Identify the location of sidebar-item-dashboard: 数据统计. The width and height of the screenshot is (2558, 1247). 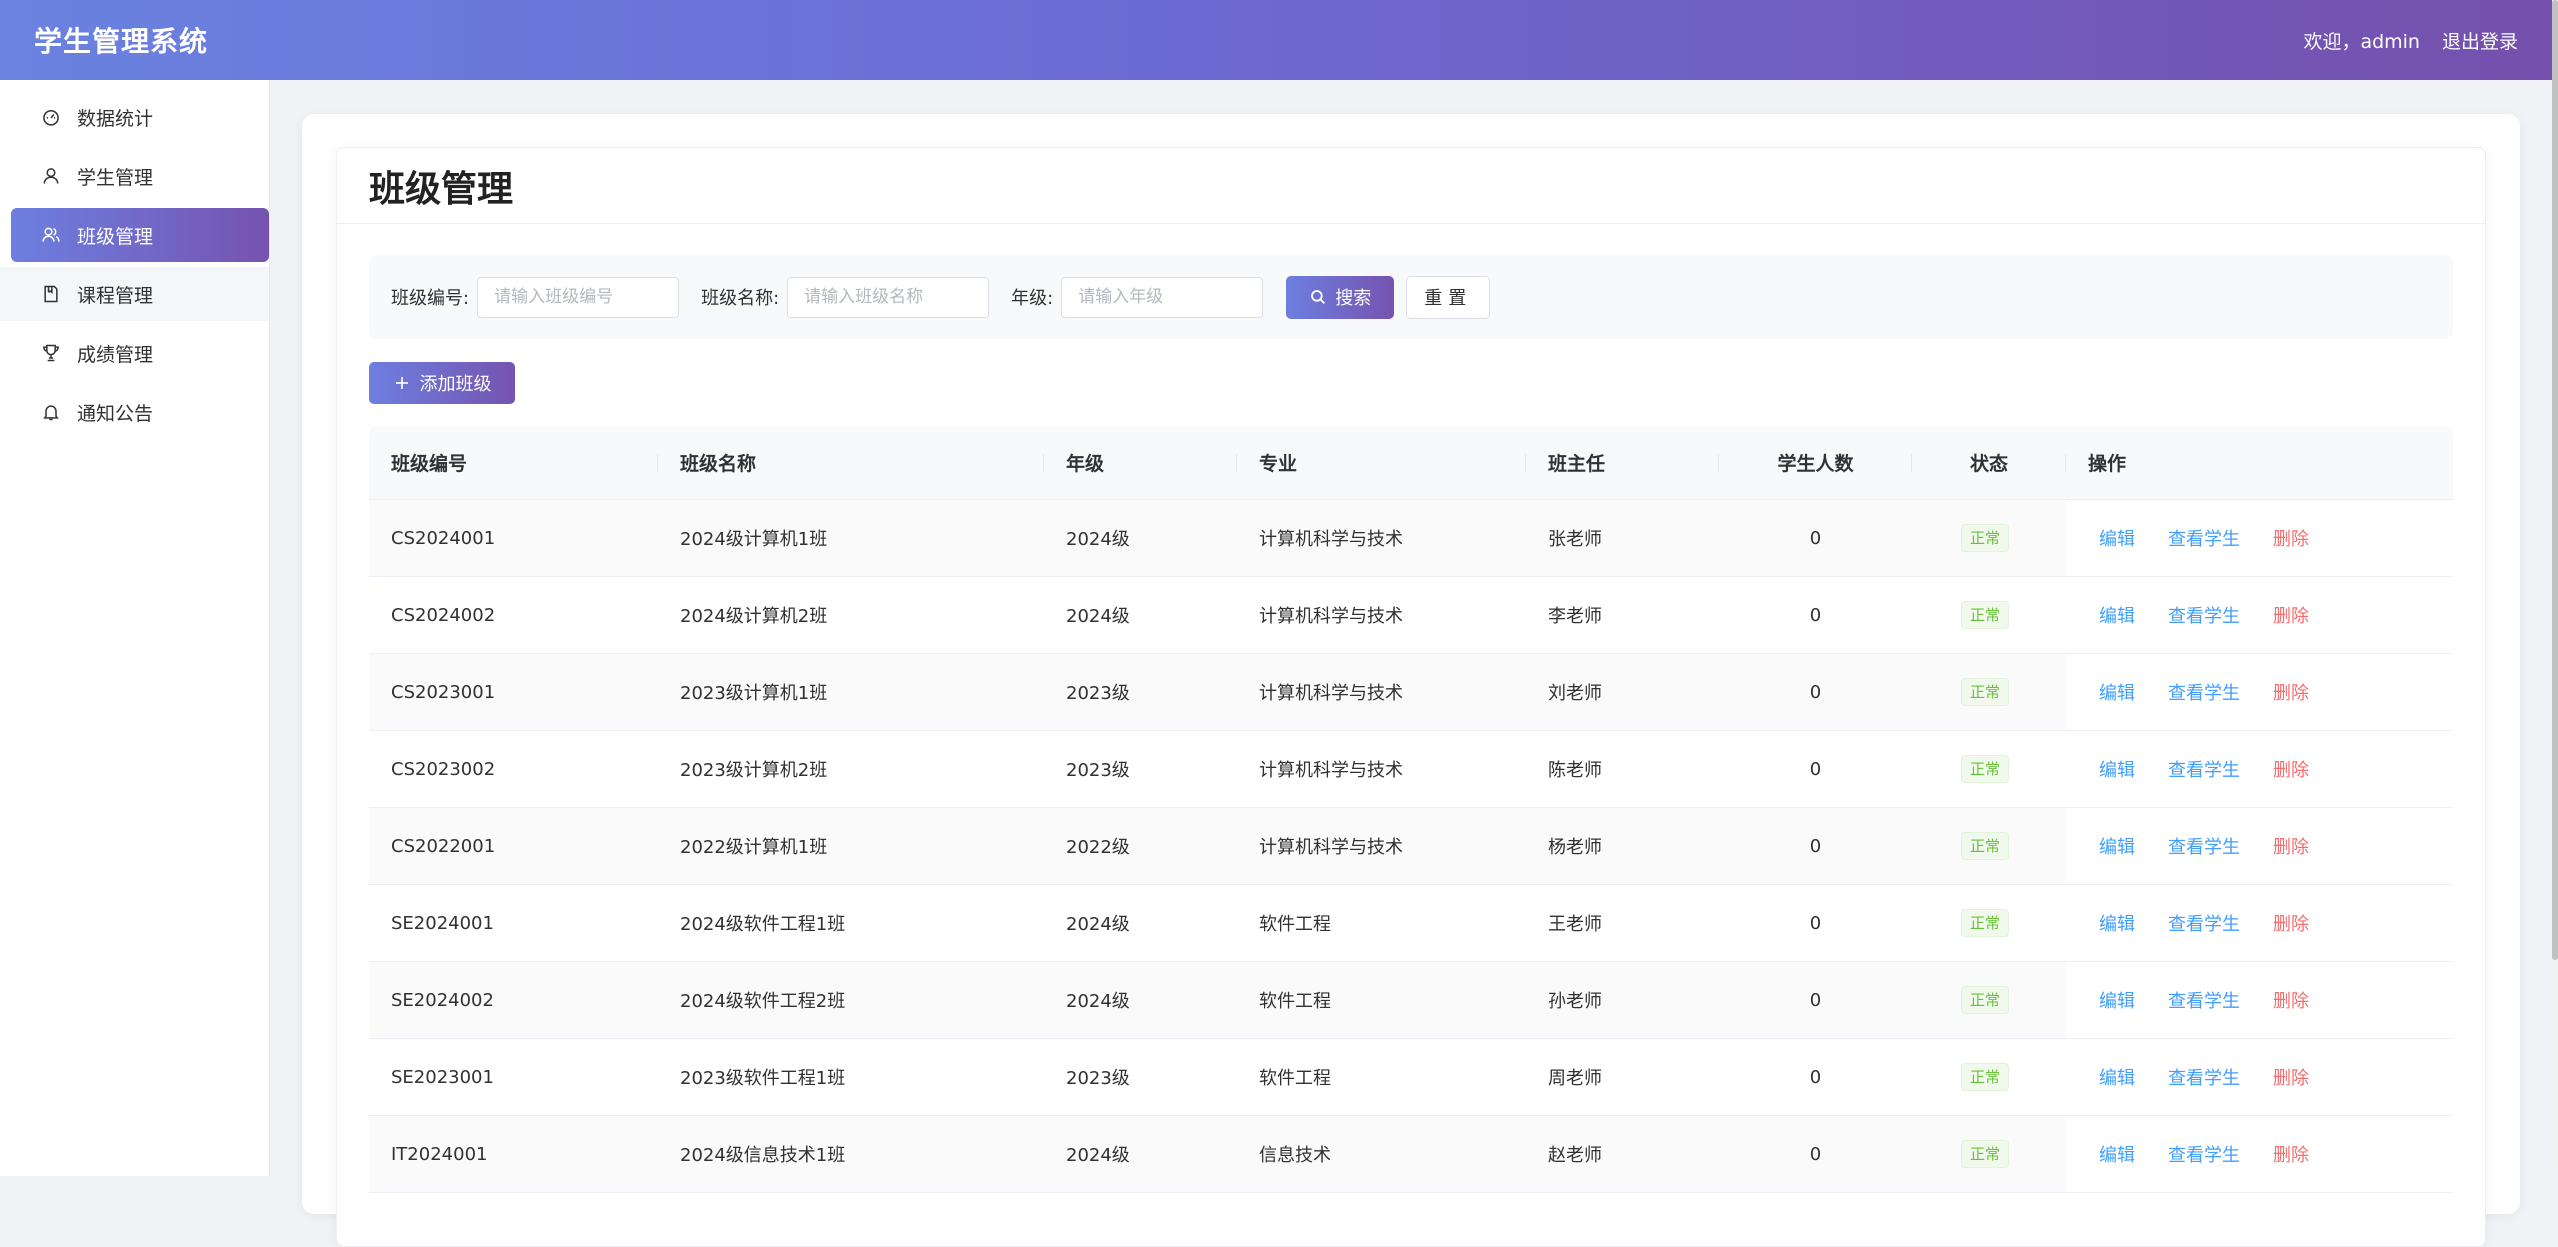
(140, 117).